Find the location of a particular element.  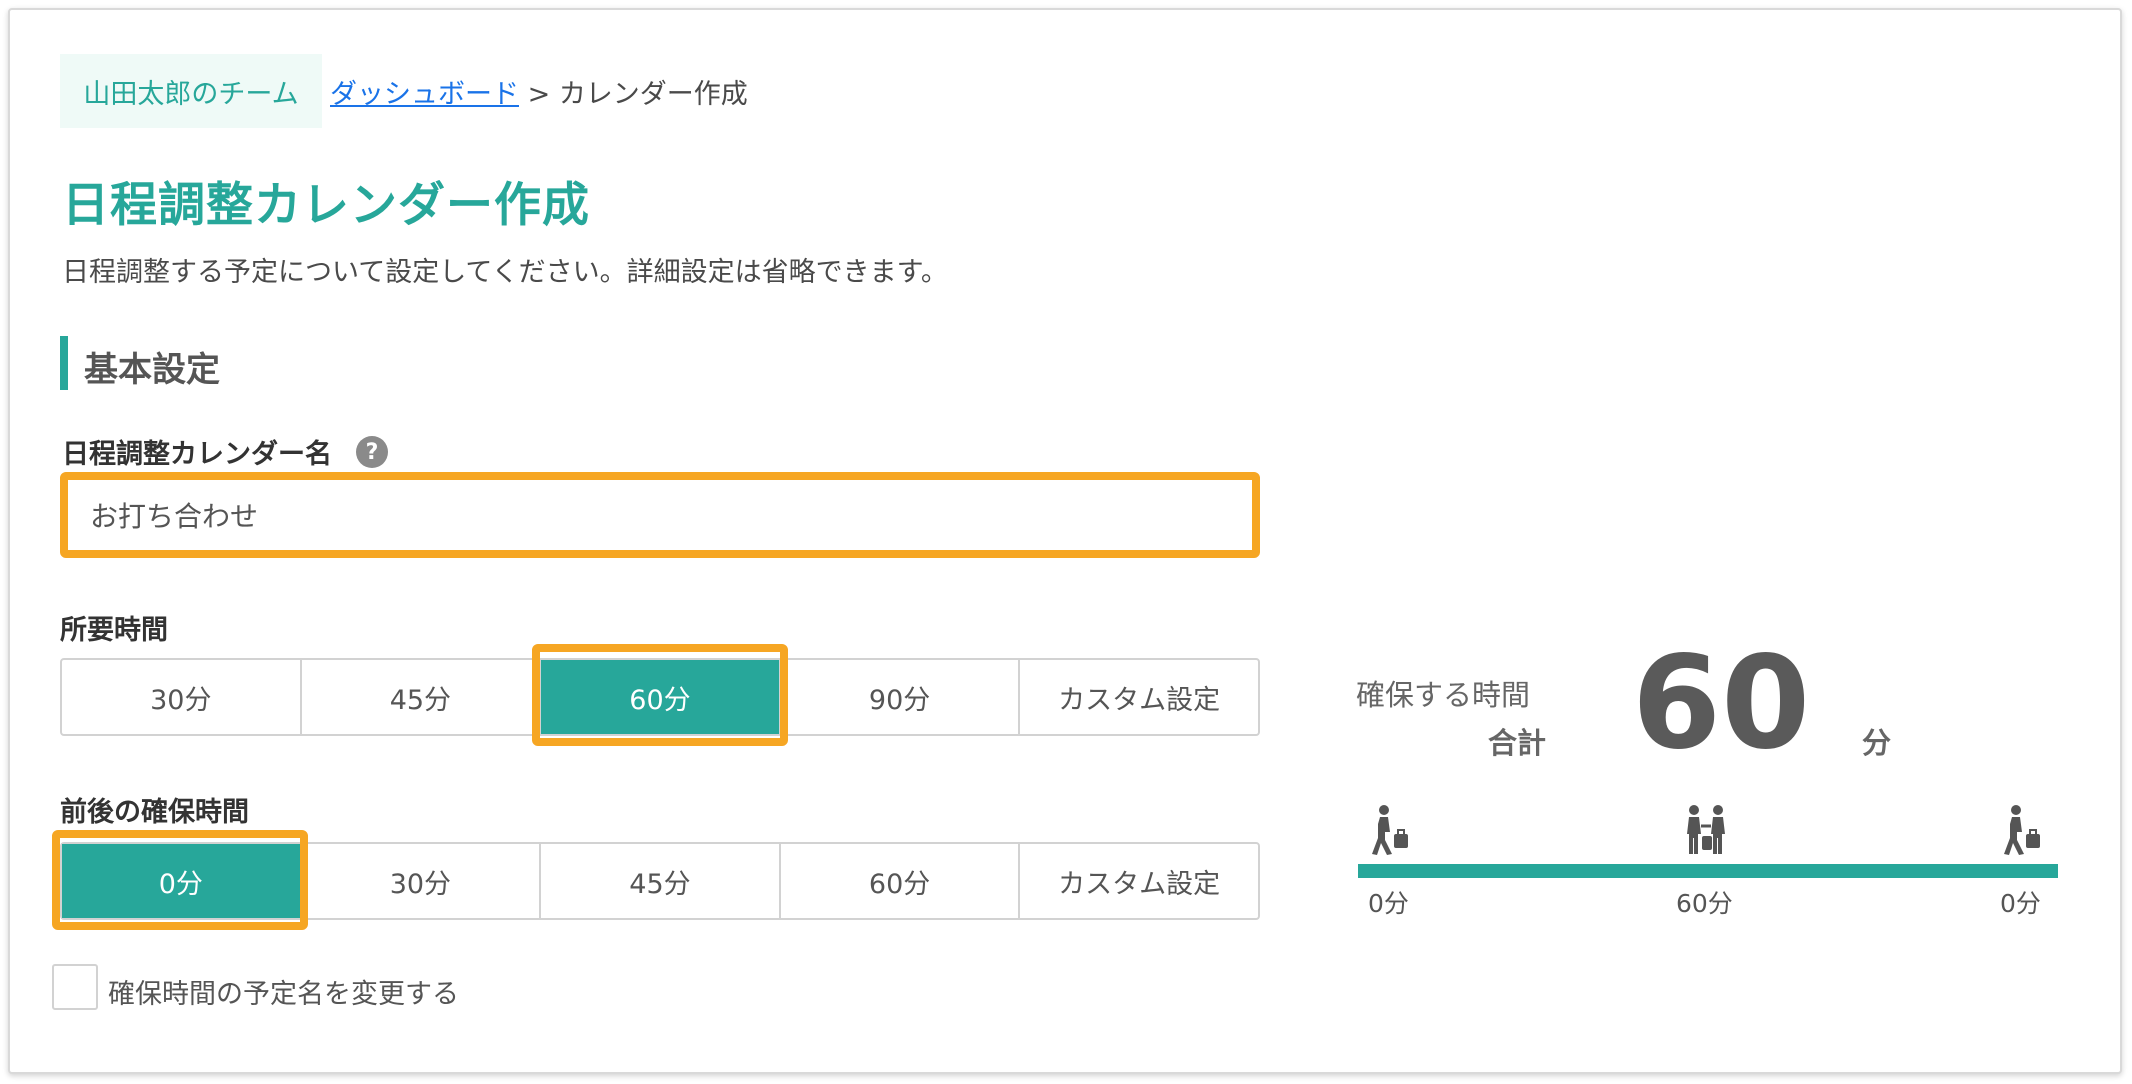

buffer-option-0: 0分 is located at coordinates (182, 881).